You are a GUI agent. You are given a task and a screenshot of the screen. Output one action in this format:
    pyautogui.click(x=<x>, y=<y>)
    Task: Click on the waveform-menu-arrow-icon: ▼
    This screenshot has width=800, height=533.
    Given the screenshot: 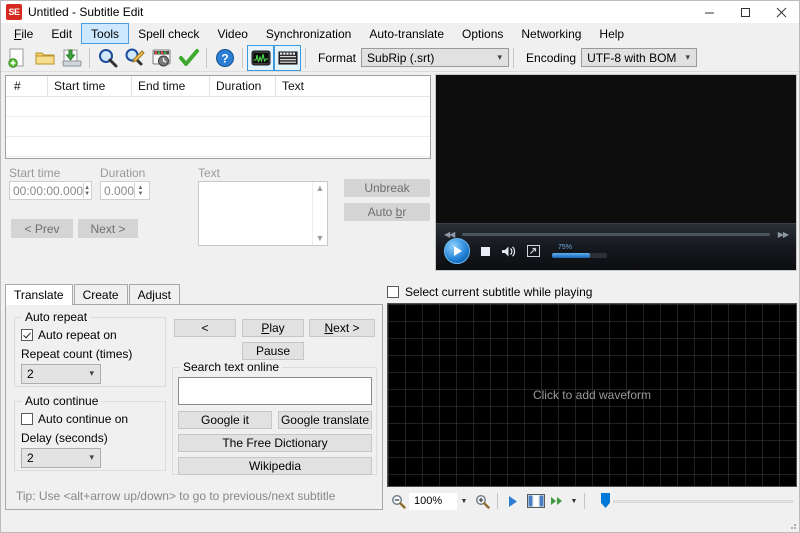 What is the action you would take?
    pyautogui.click(x=574, y=501)
    